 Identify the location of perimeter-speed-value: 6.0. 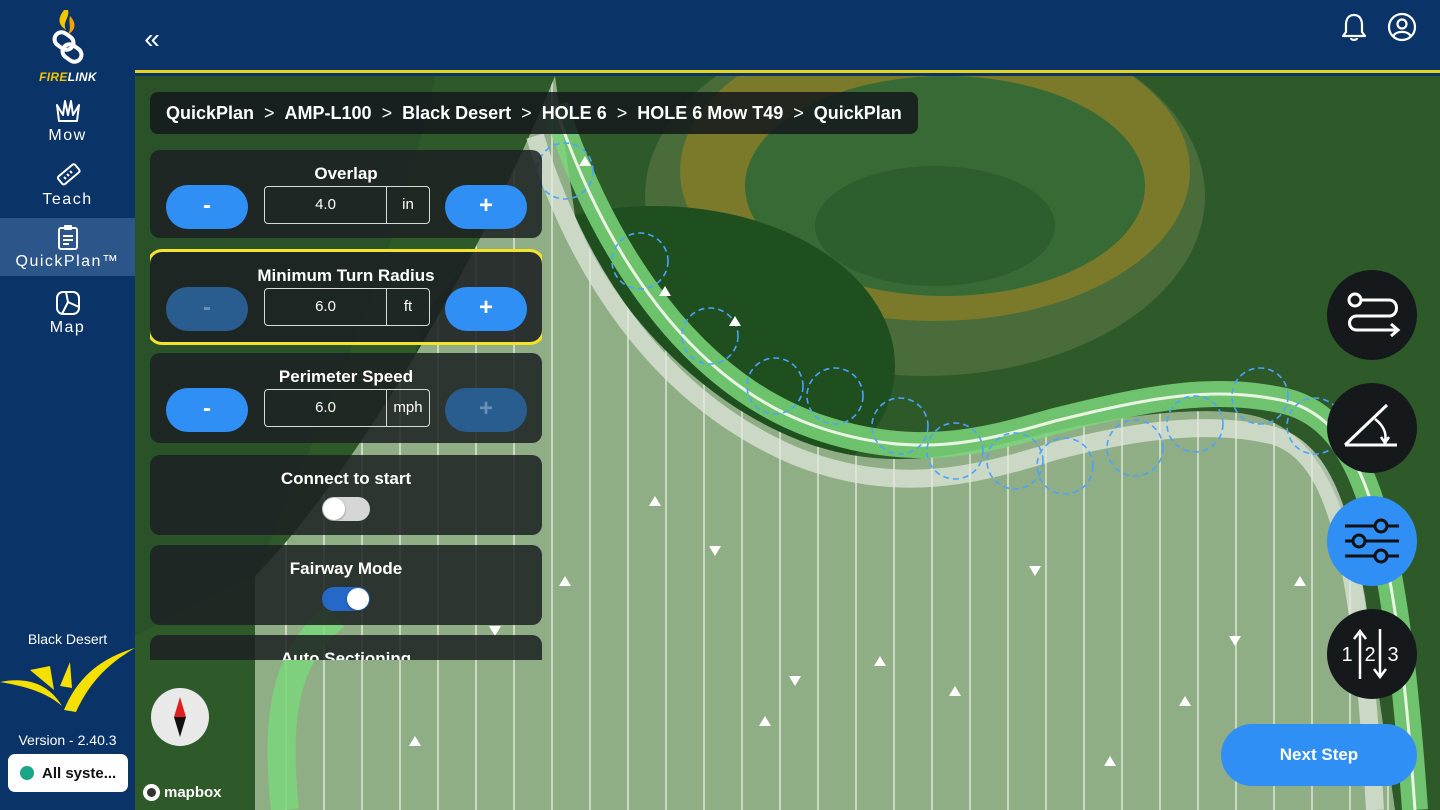
(326, 408).